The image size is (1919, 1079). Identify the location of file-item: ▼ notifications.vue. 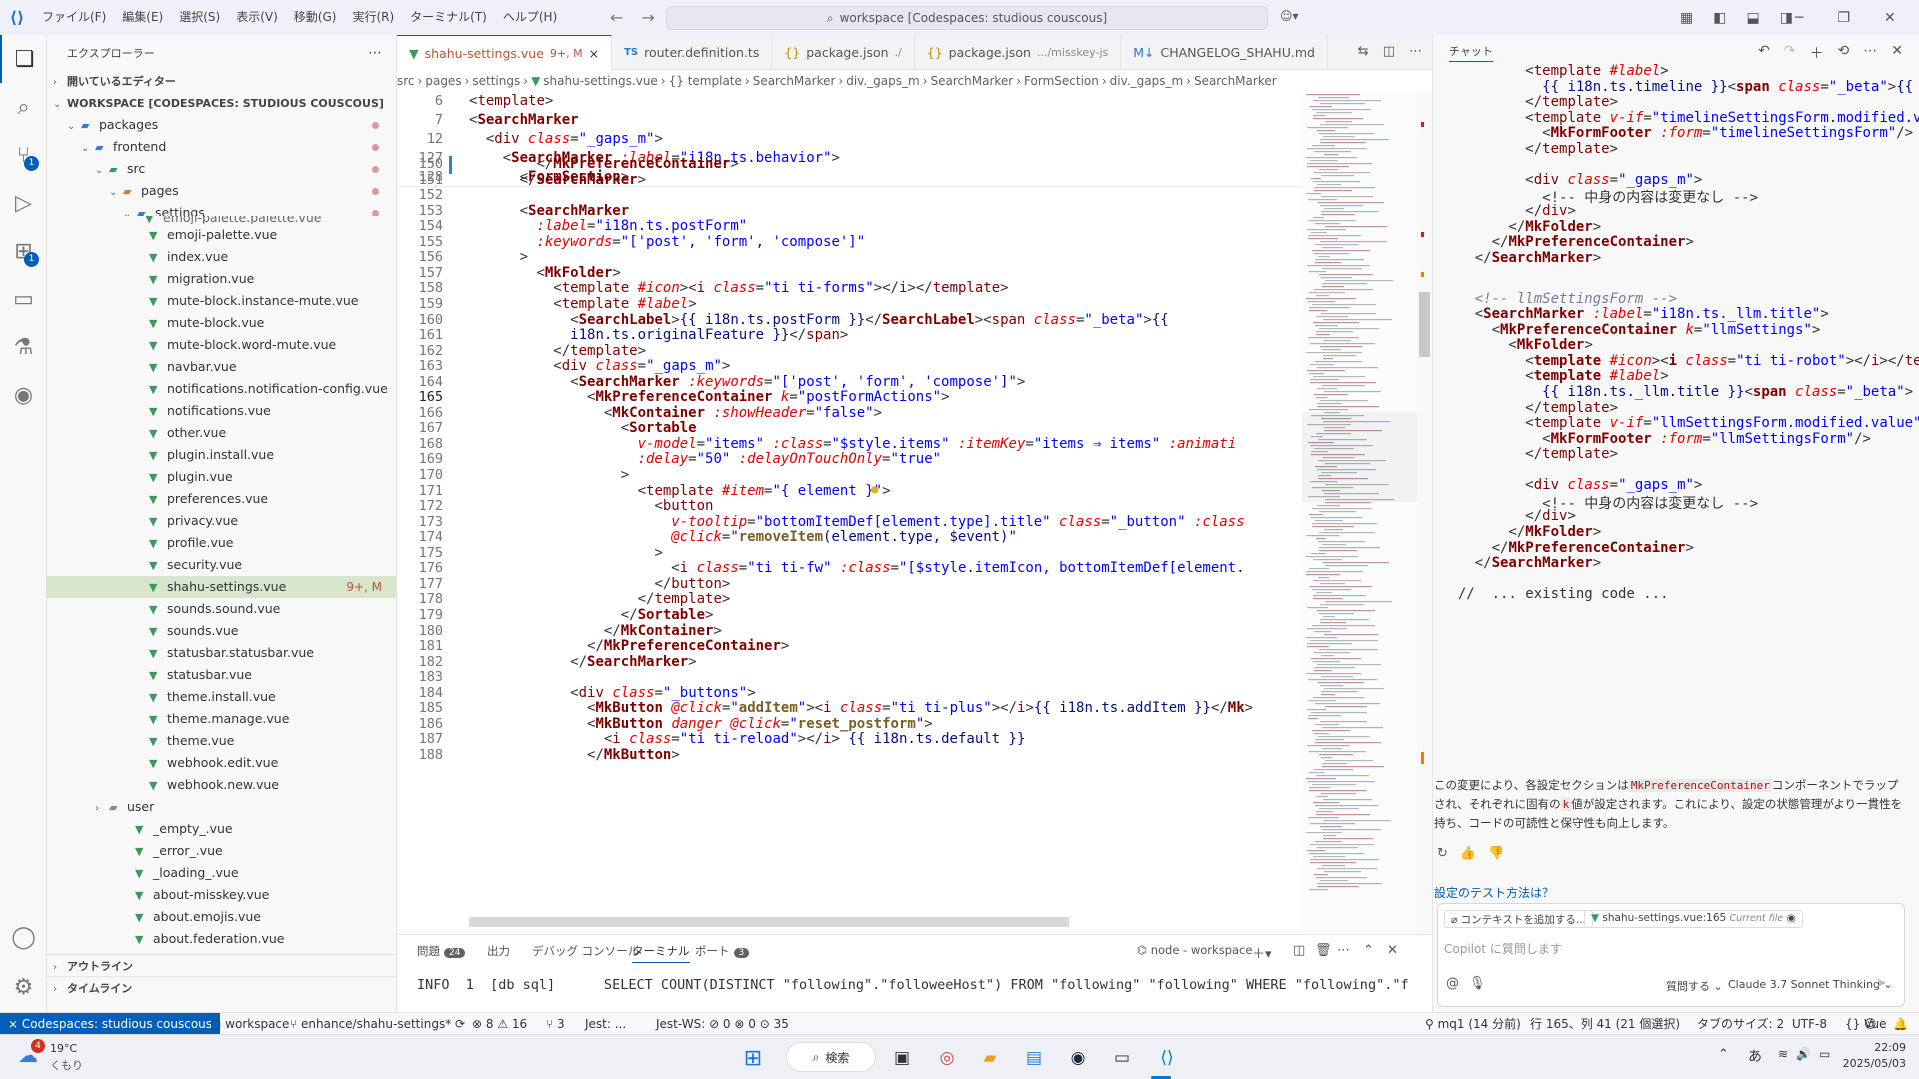
(221, 411).